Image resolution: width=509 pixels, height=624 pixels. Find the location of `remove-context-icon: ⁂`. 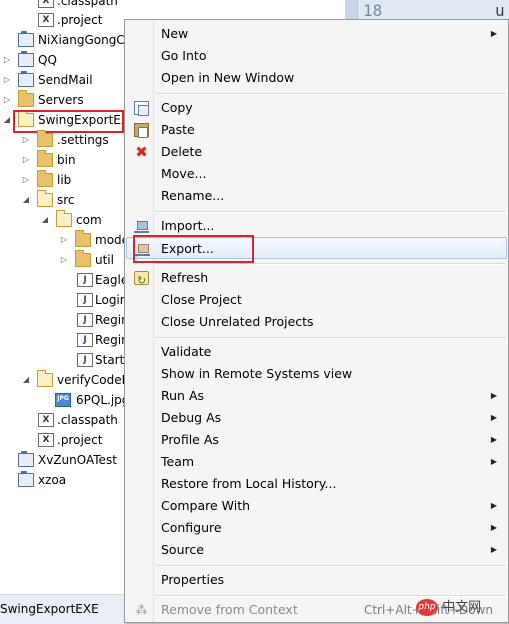

remove-context-icon: ⁂ is located at coordinates (141, 610).